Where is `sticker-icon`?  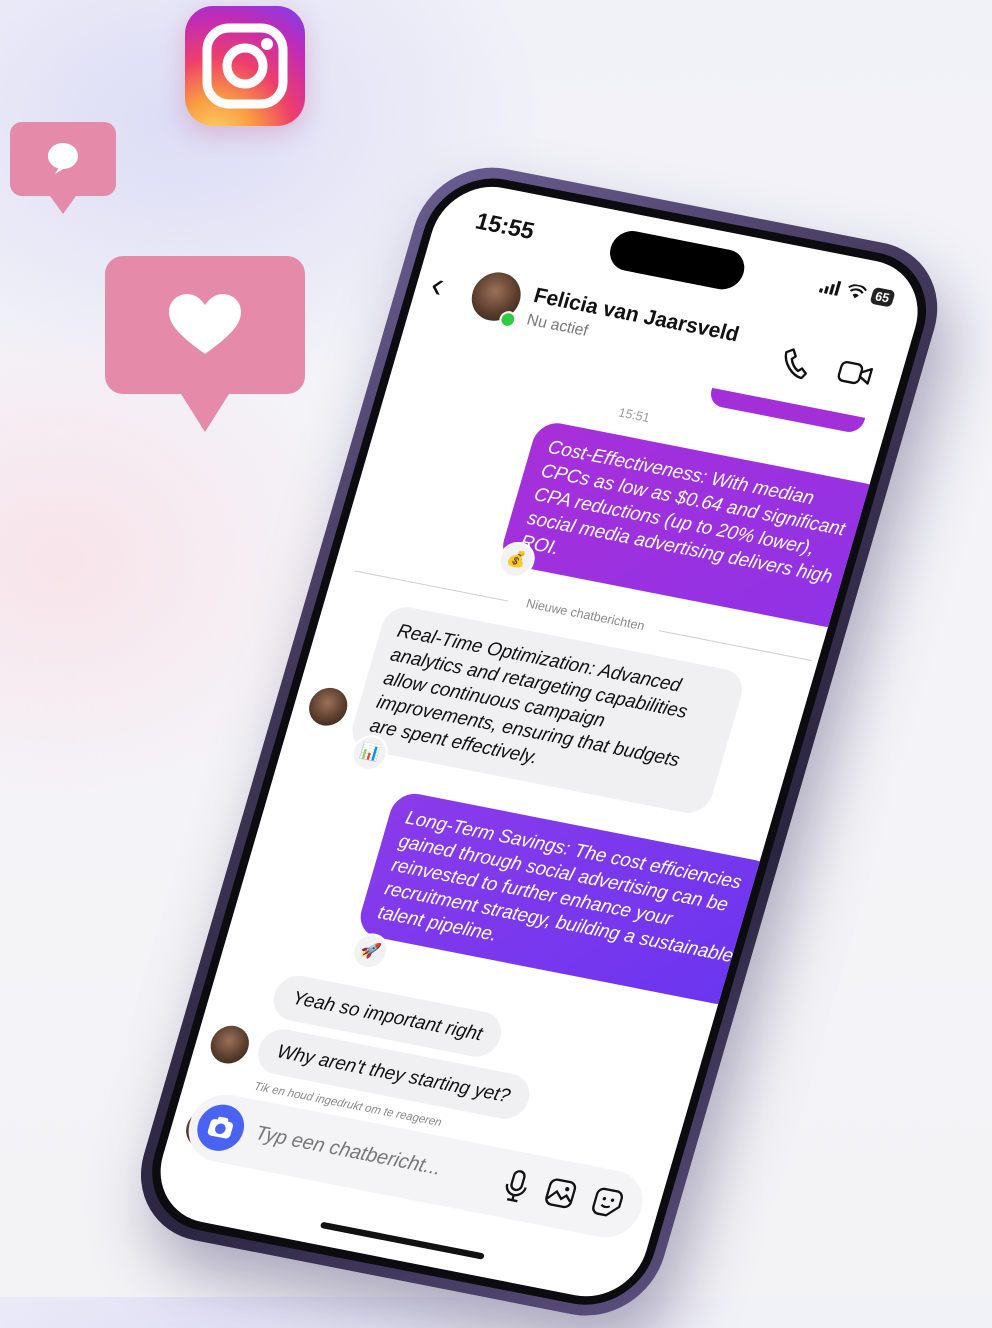
sticker-icon is located at coordinates (608, 1202).